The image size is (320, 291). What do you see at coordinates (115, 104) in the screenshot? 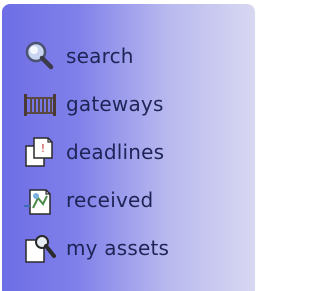
I see `sidebar-item-label: gateways` at bounding box center [115, 104].